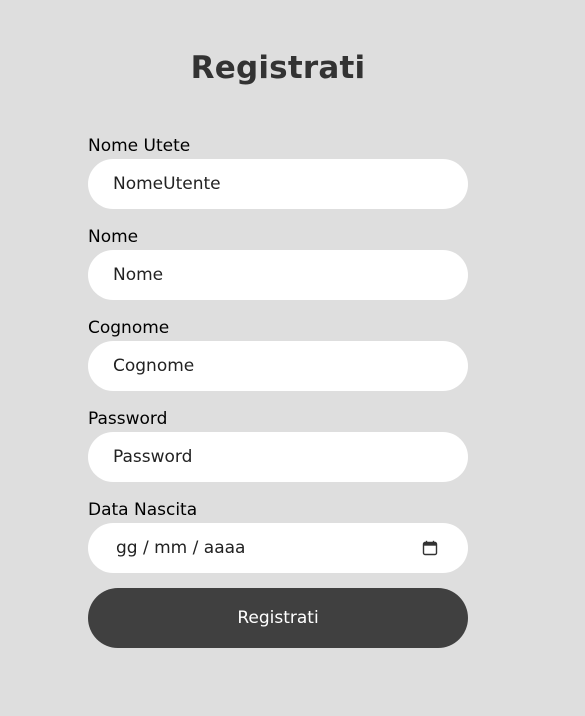 The height and width of the screenshot is (716, 585). I want to click on password-label: Password, so click(128, 419).